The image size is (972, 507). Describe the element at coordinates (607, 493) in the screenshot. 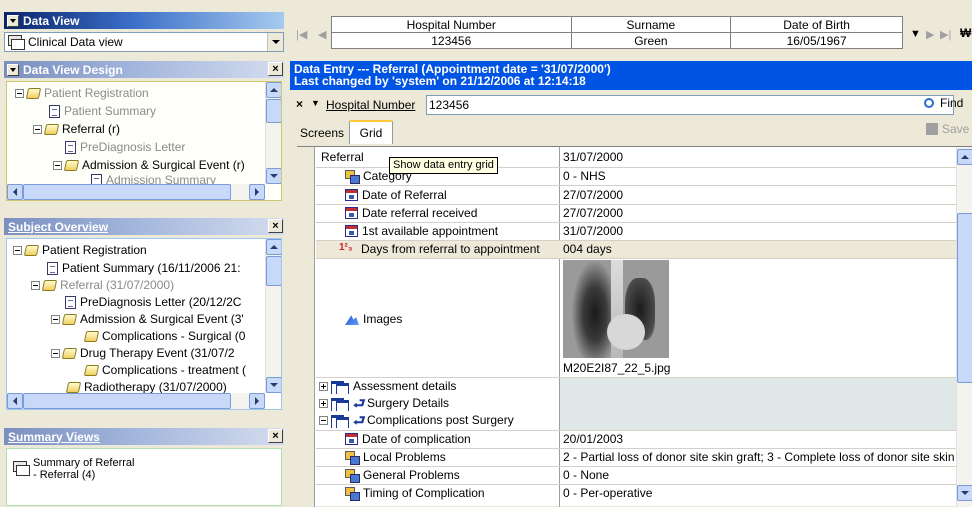

I see `grid-row-value: 0 - Per-operative` at that location.